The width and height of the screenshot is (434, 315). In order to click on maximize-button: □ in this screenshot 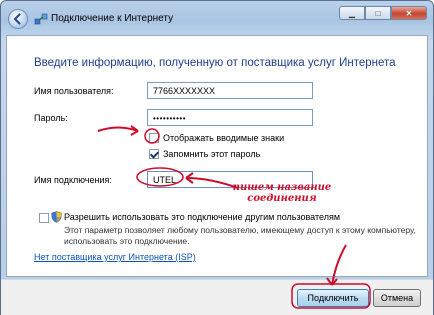, I will do `click(378, 13)`.